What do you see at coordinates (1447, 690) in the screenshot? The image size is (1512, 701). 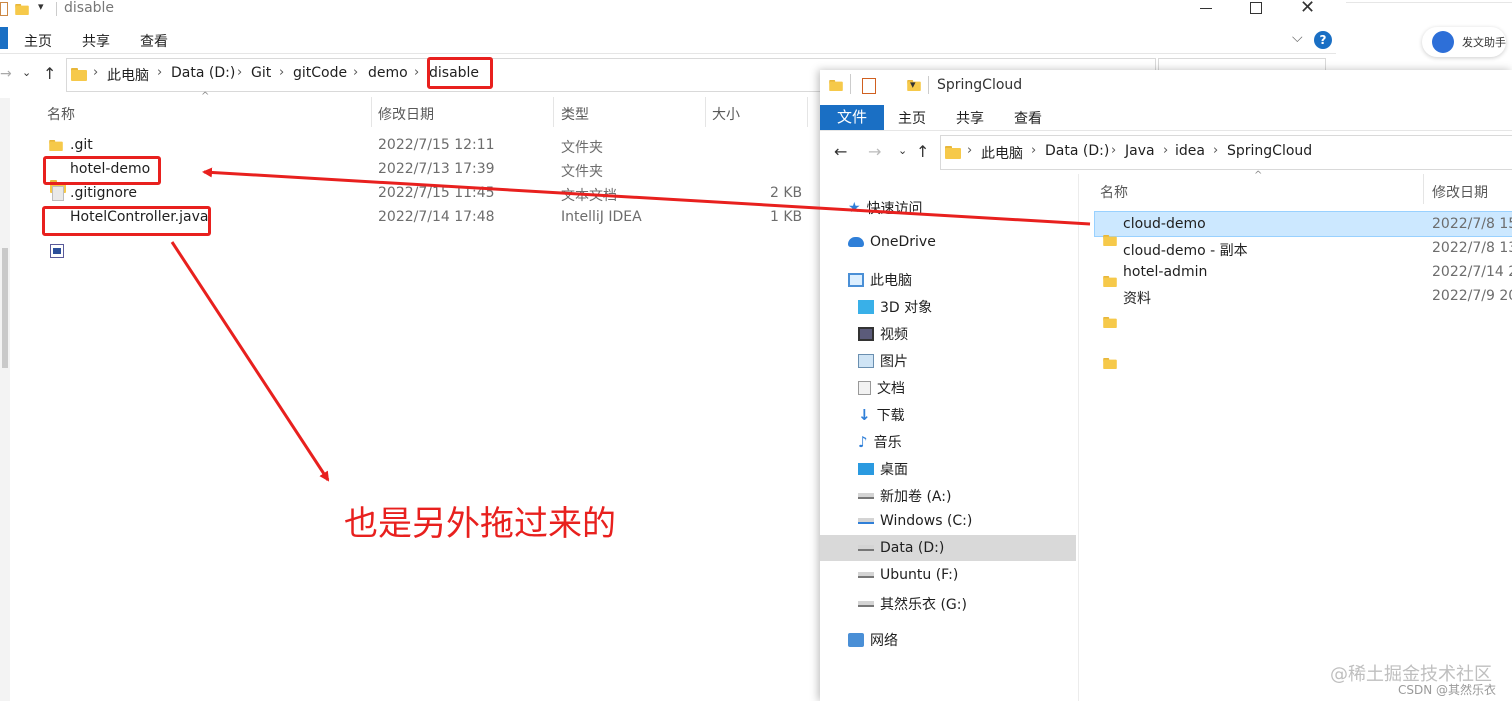 I see `watermark-sub: CSDN @其然乐衣` at bounding box center [1447, 690].